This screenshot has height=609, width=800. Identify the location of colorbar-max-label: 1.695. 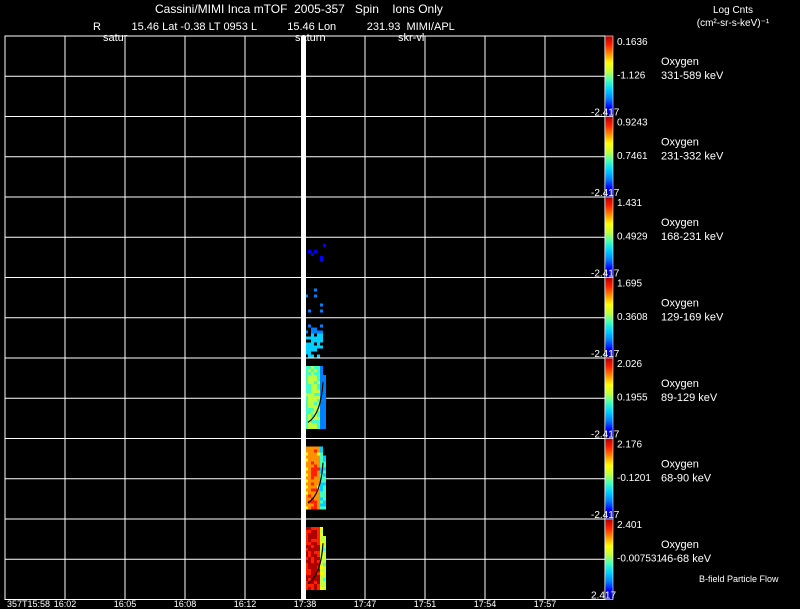
(629, 284).